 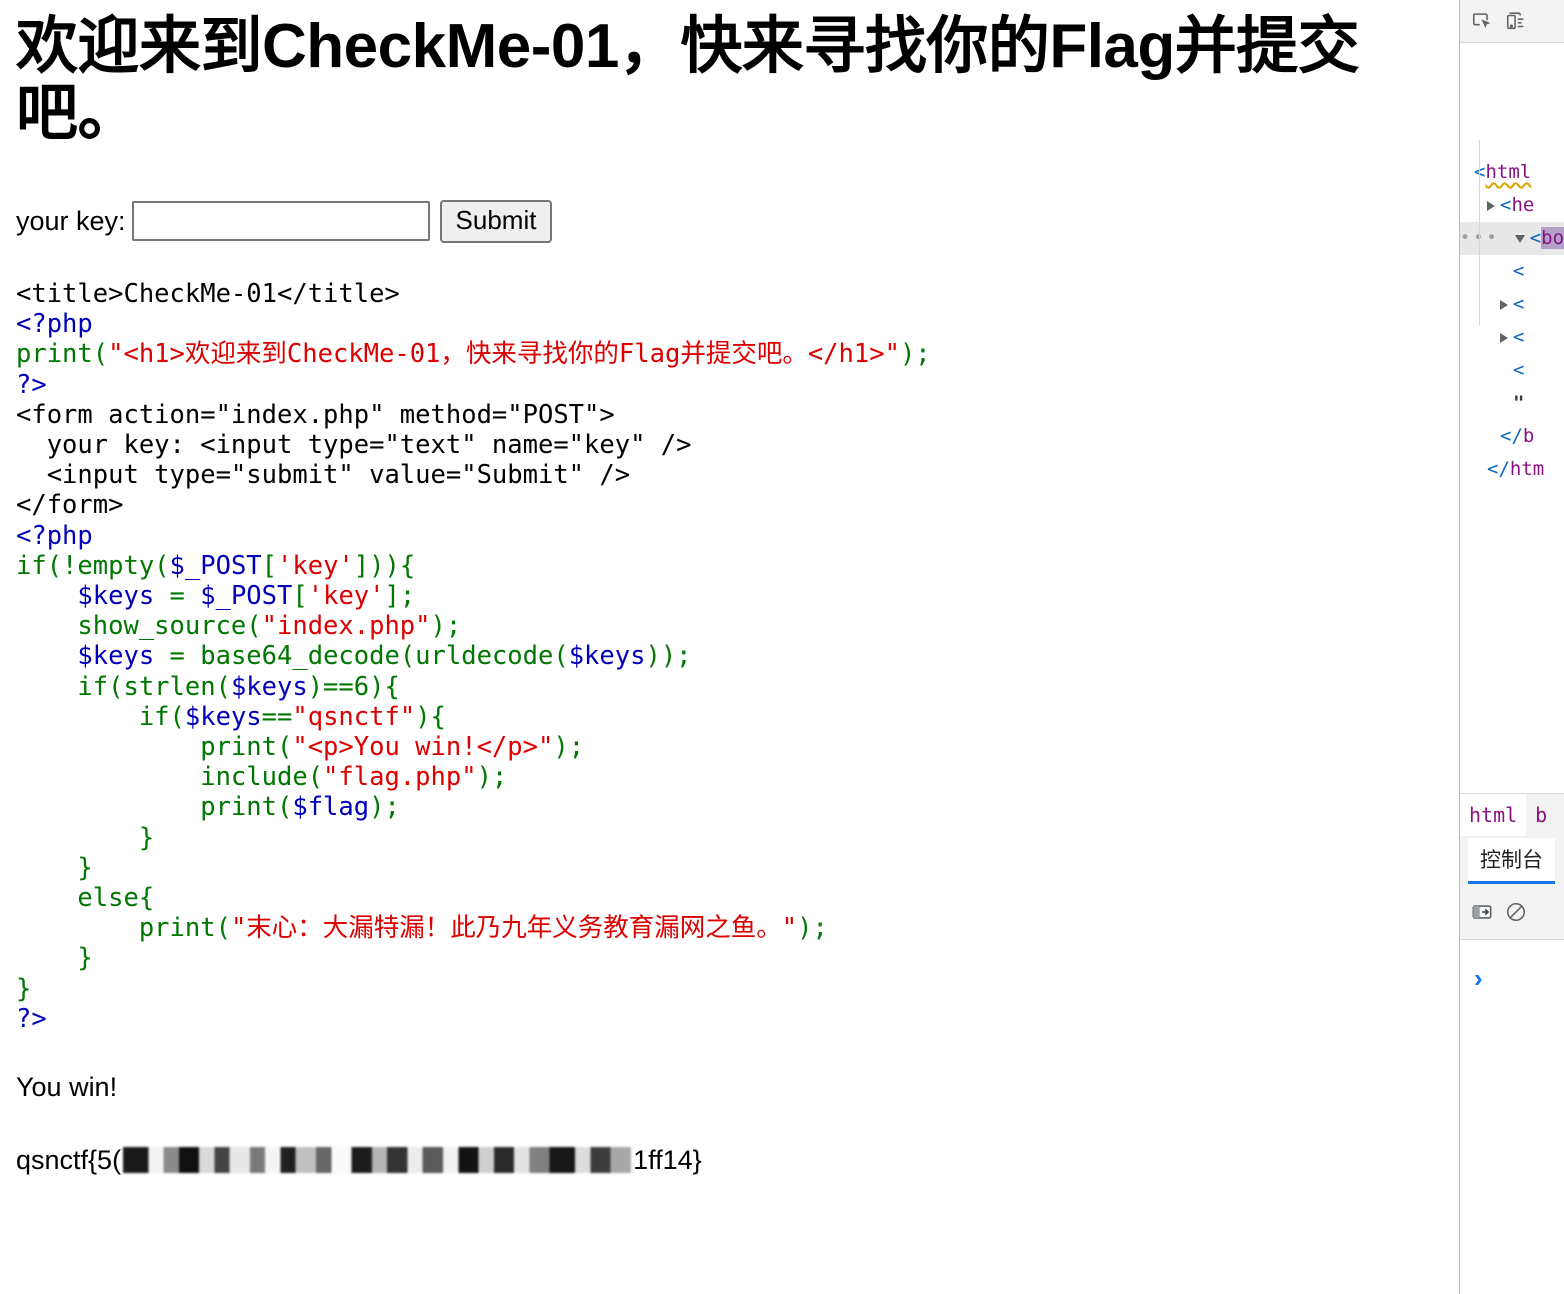 I want to click on dom-node-label: <bo, so click(x=1546, y=238).